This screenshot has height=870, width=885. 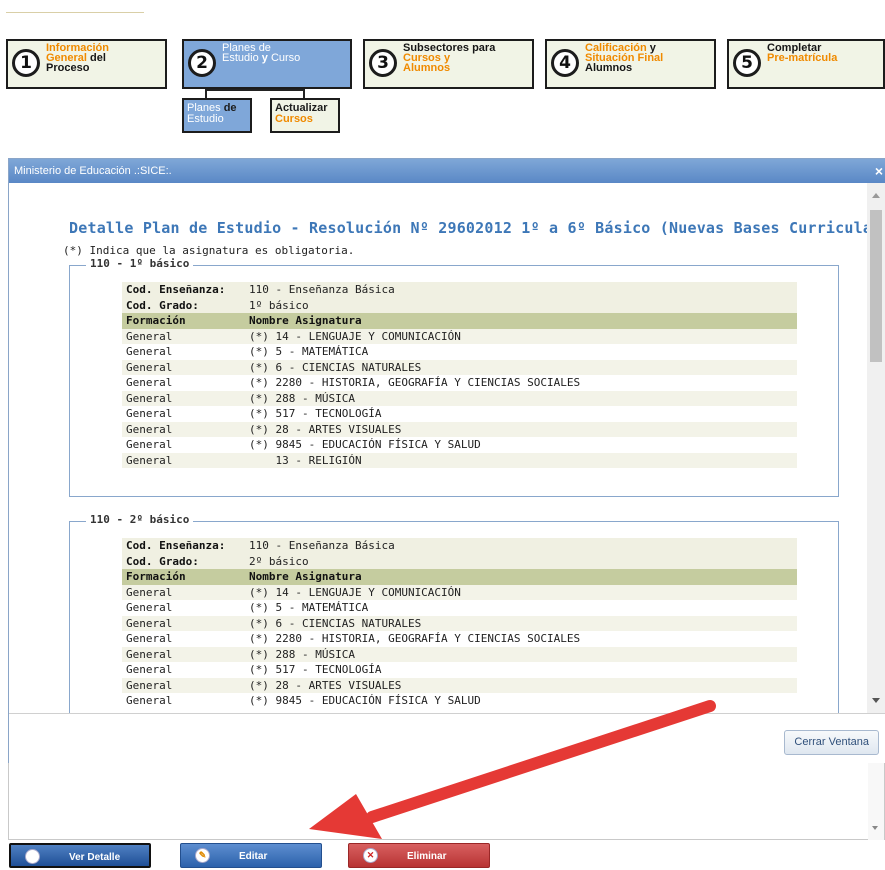 I want to click on delete-button: ✕ Eliminar, so click(x=419, y=855).